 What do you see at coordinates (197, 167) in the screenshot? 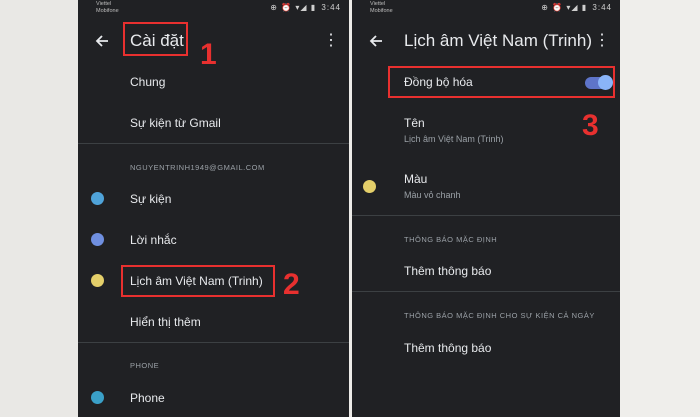
I see `account-section-header: NGUYENTRINH1949@GMAIL.COM` at bounding box center [197, 167].